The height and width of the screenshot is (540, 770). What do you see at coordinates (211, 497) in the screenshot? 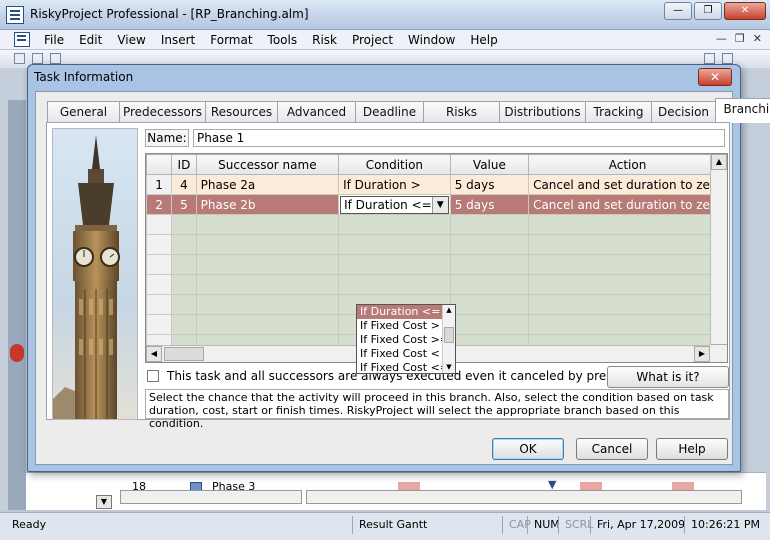
I see `table-hscroll` at bounding box center [211, 497].